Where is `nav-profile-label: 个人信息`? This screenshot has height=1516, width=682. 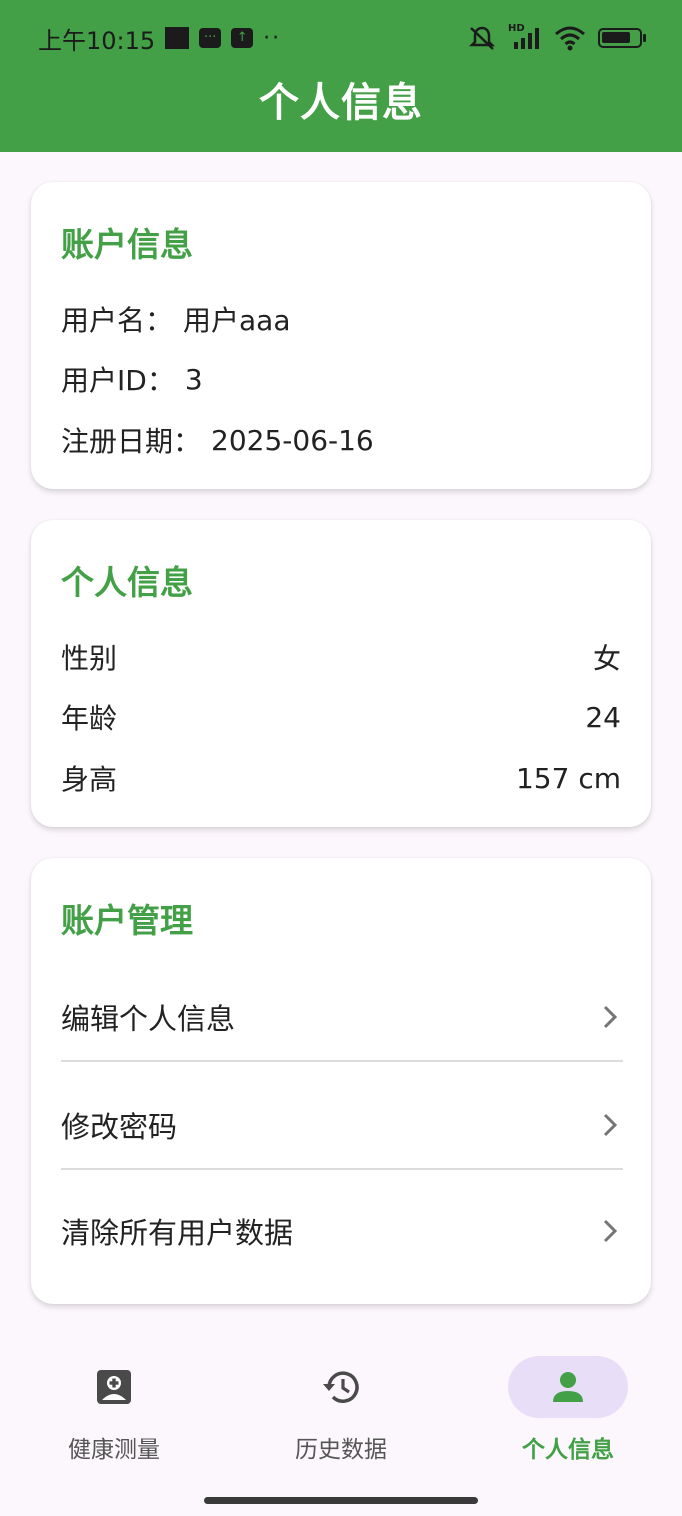 nav-profile-label: 个人信息 is located at coordinates (568, 1450).